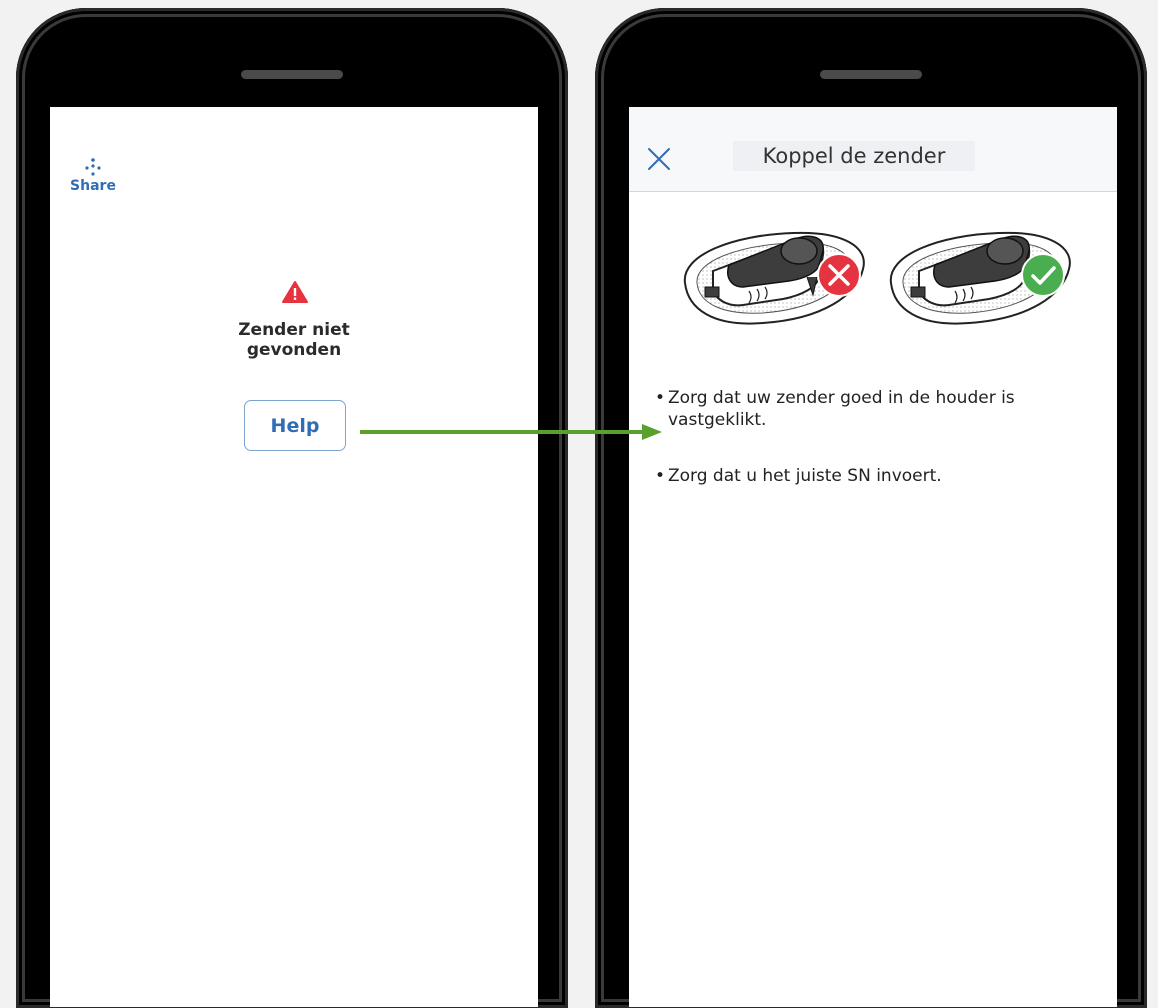 Image resolution: width=1158 pixels, height=1008 pixels. I want to click on close-icon, so click(659, 159).